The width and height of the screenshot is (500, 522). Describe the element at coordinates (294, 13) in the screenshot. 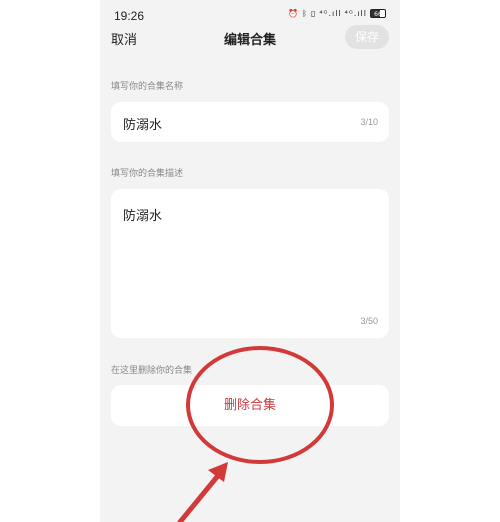

I see `alarm-icon: ⏰` at that location.